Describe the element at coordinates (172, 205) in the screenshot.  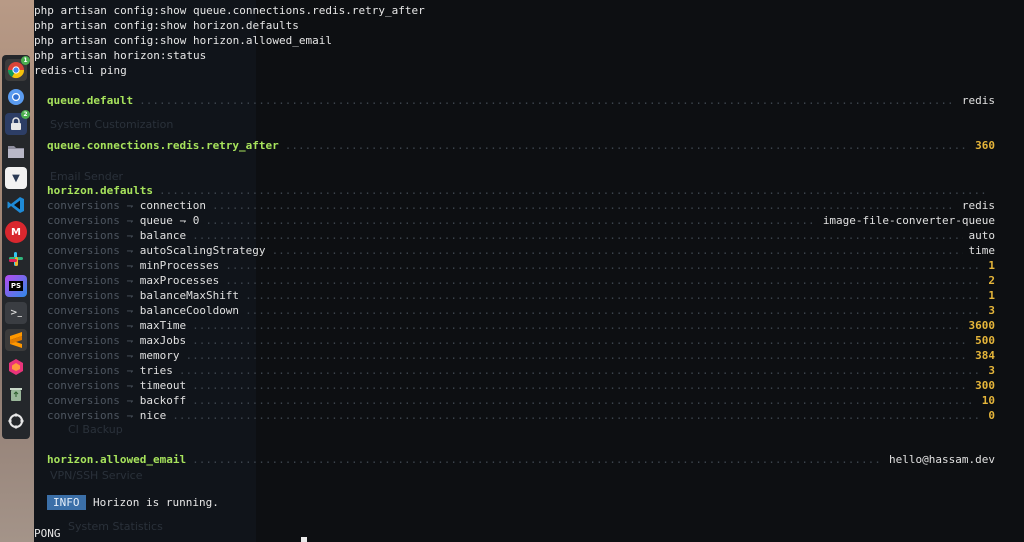
I see `config-key: connection` at that location.